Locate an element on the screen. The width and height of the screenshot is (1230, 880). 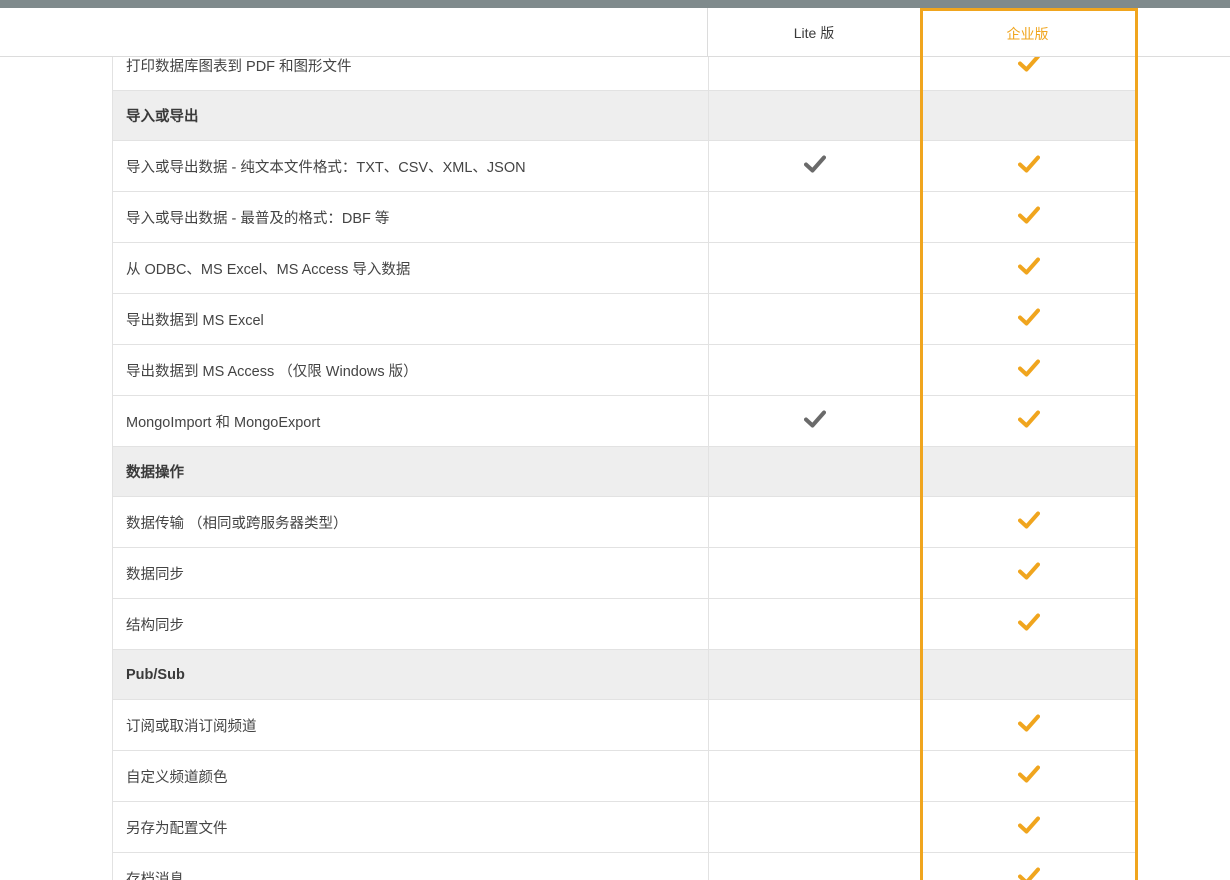
section-title: 数据操作 is located at coordinates (155, 473).